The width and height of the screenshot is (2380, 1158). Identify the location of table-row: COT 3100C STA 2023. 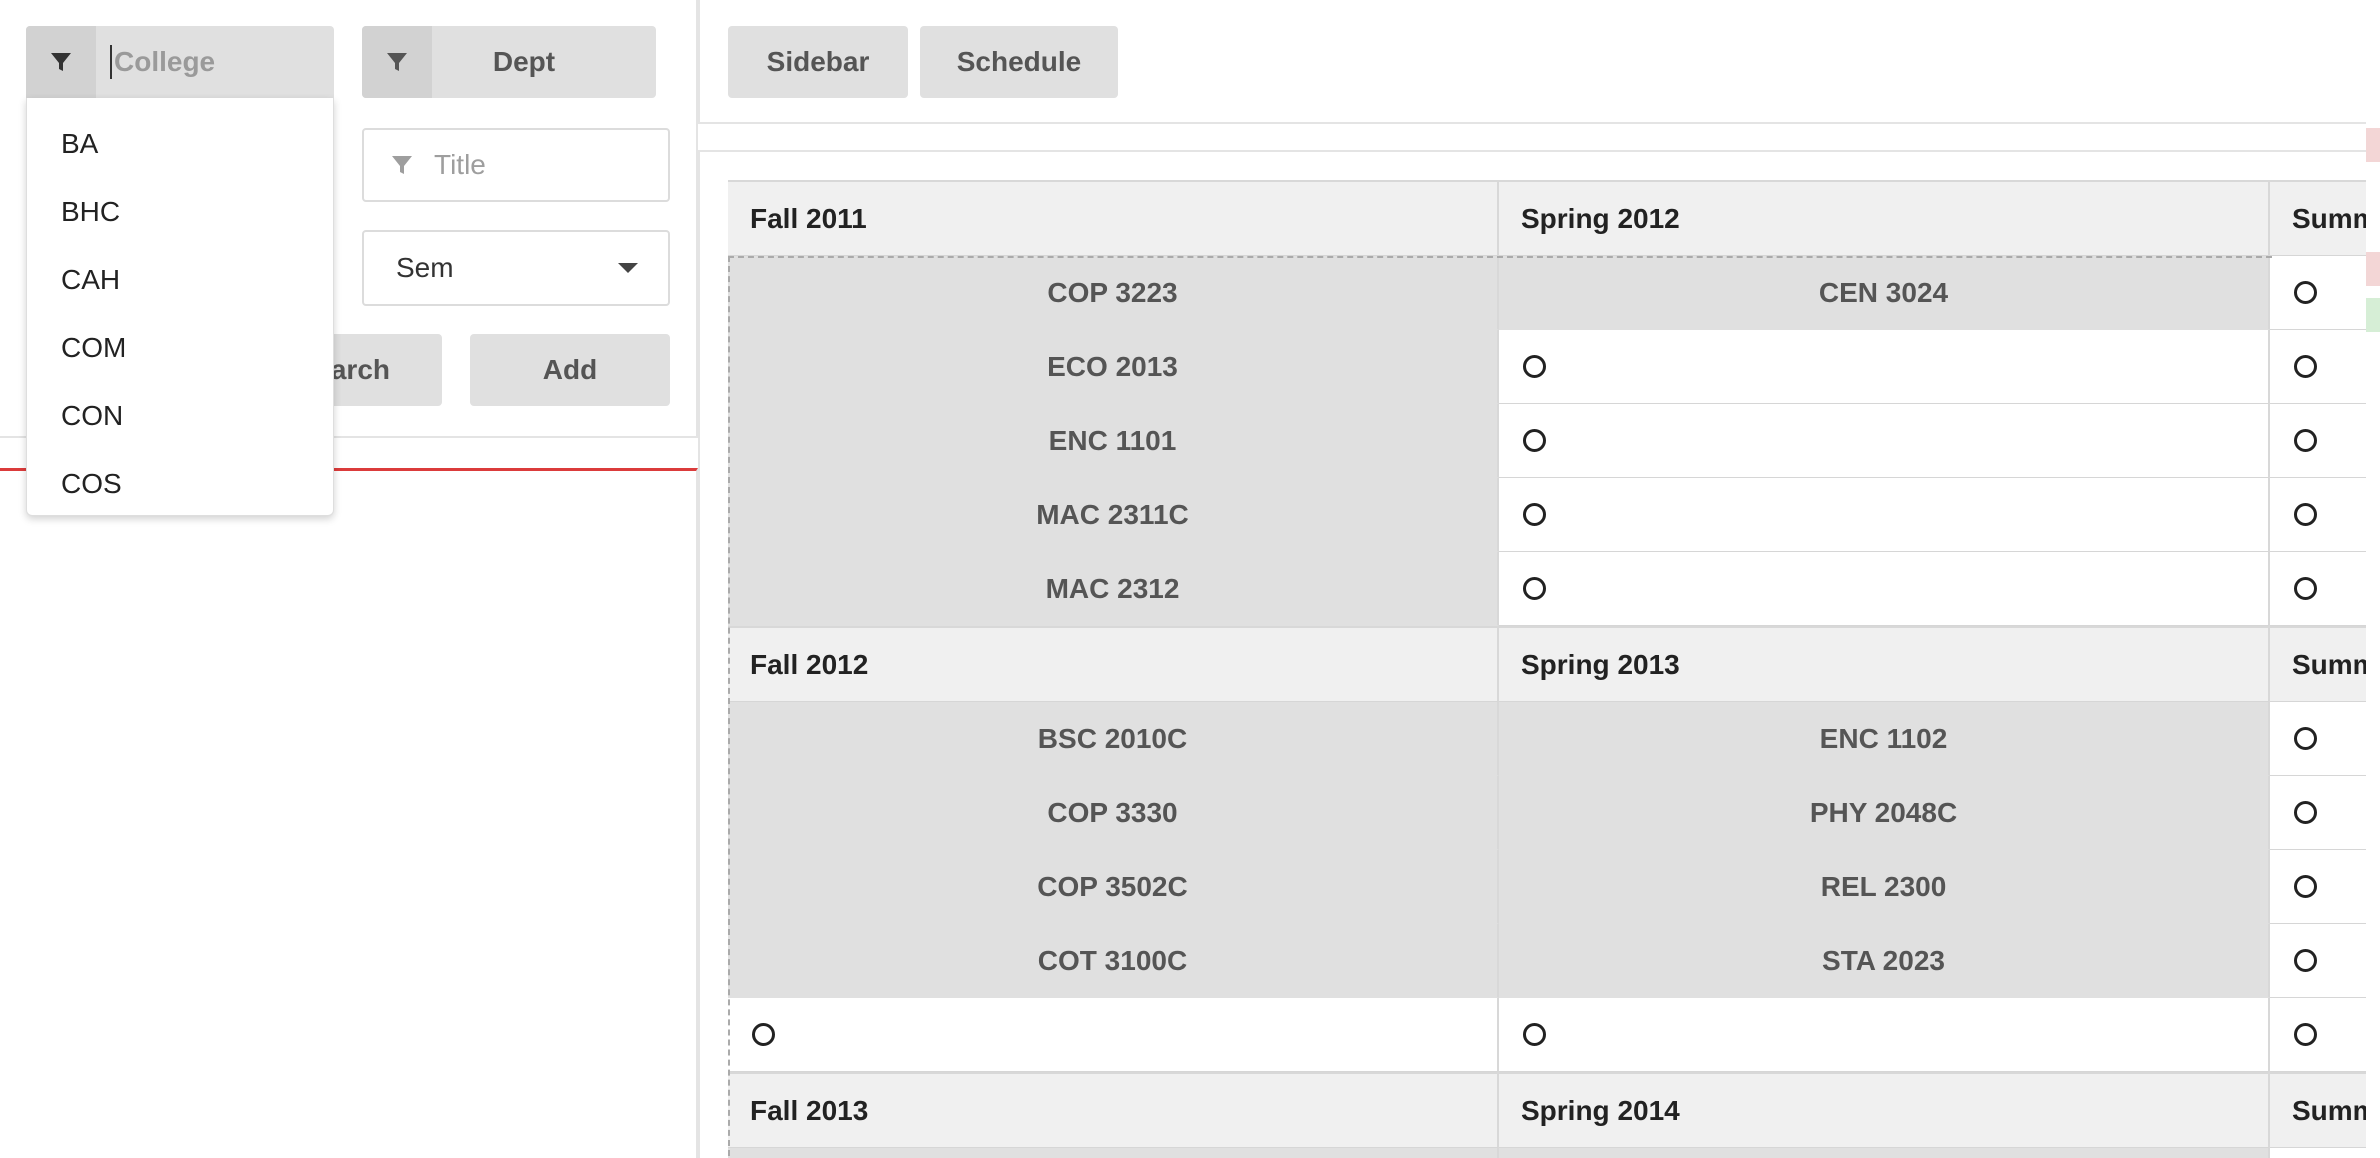
(1554, 961).